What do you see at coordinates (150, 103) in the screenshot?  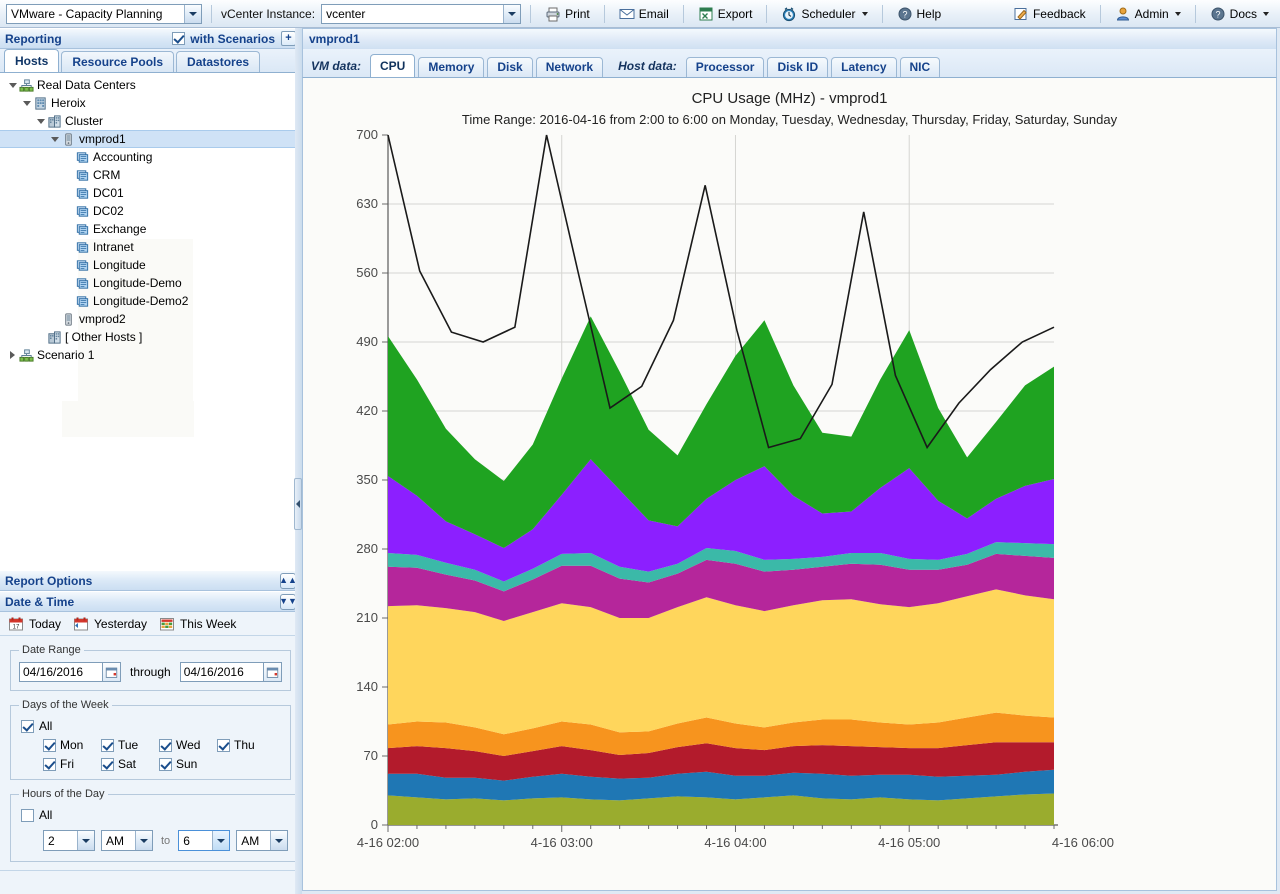 I see `tree-node-heroix: Heroix` at bounding box center [150, 103].